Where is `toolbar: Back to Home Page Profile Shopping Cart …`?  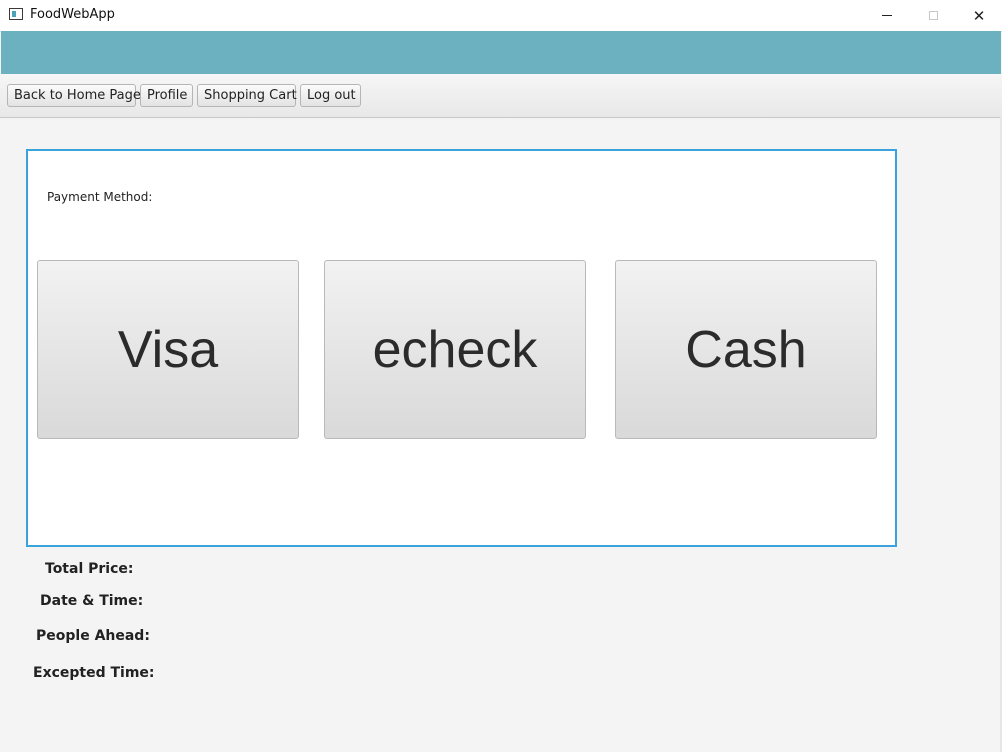
toolbar: Back to Home Page Profile Shopping Cart … is located at coordinates (501, 96).